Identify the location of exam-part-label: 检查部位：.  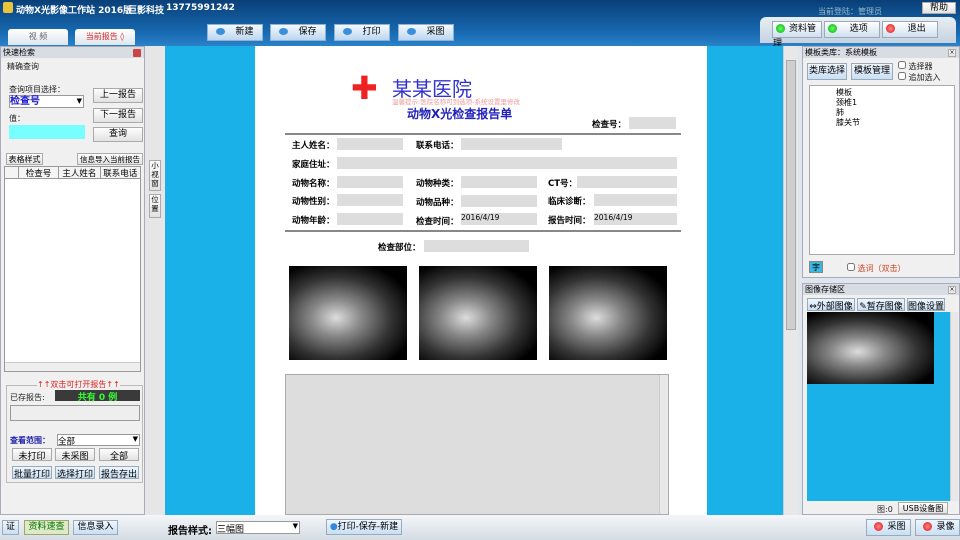
(399, 248).